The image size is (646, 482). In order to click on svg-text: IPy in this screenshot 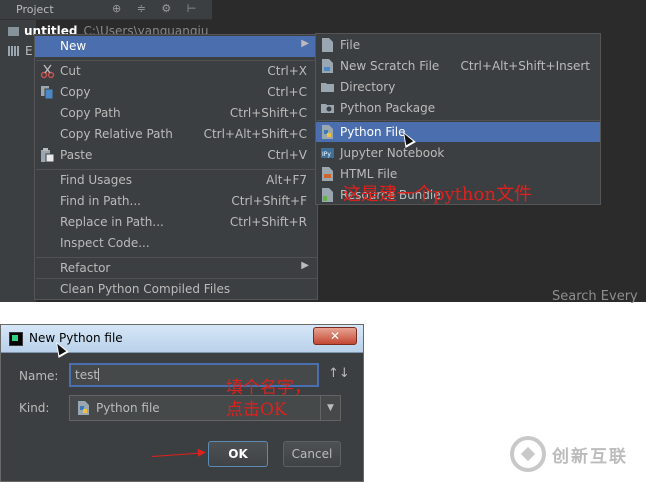, I will do `click(326, 154)`.